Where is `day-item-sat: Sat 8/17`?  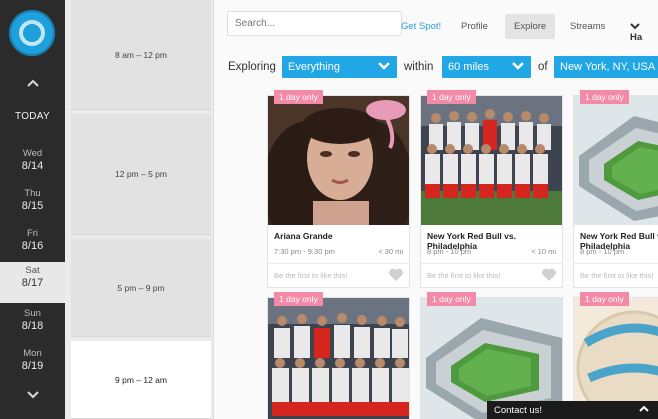
day-item-sat: Sat 8/17 is located at coordinates (32, 282).